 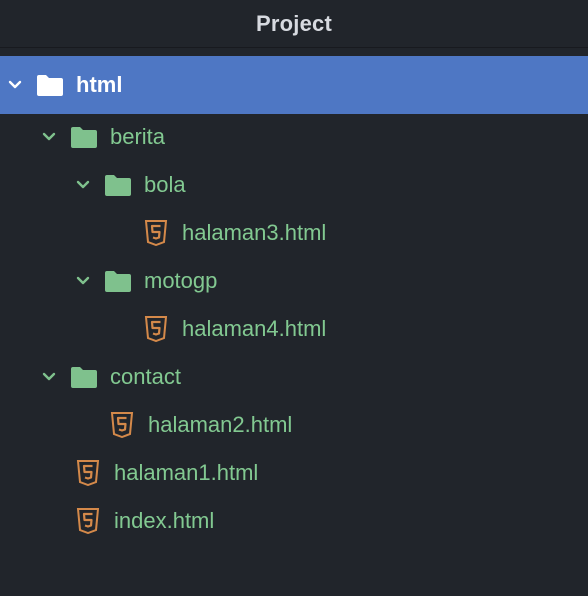 What do you see at coordinates (294, 473) in the screenshot?
I see `tree-item-halaman1: halaman1.html` at bounding box center [294, 473].